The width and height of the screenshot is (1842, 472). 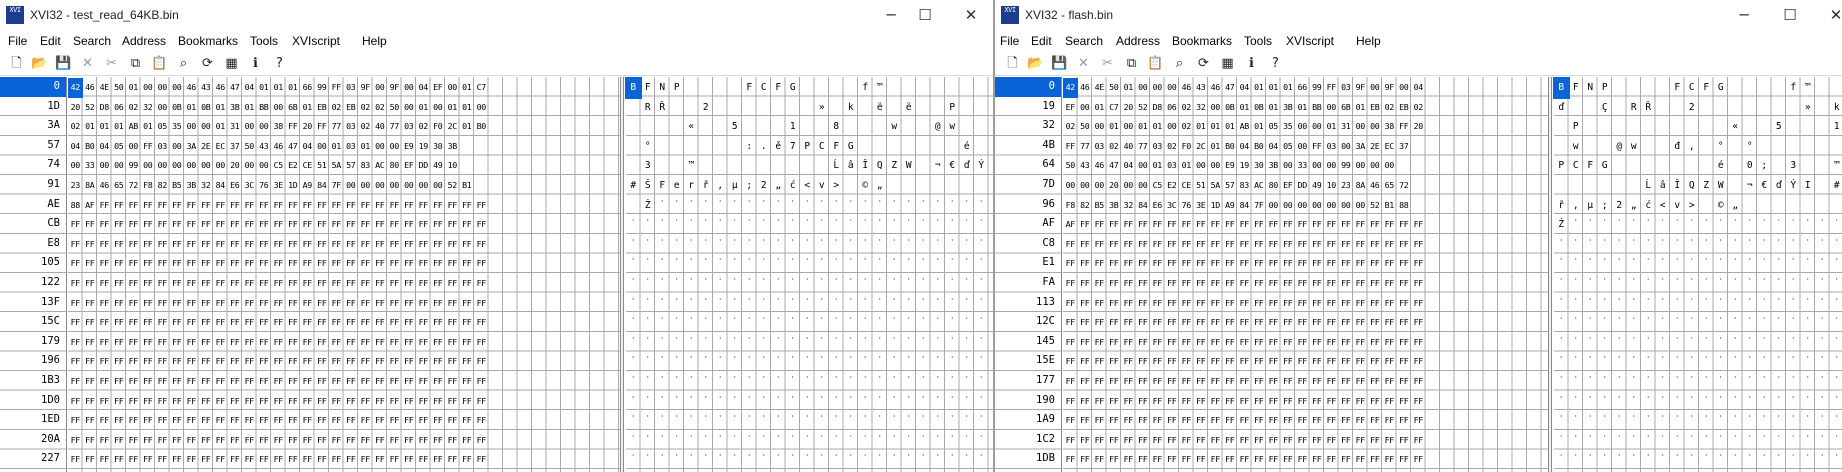 I want to click on hex-byte-cell: 00, so click(x=148, y=166).